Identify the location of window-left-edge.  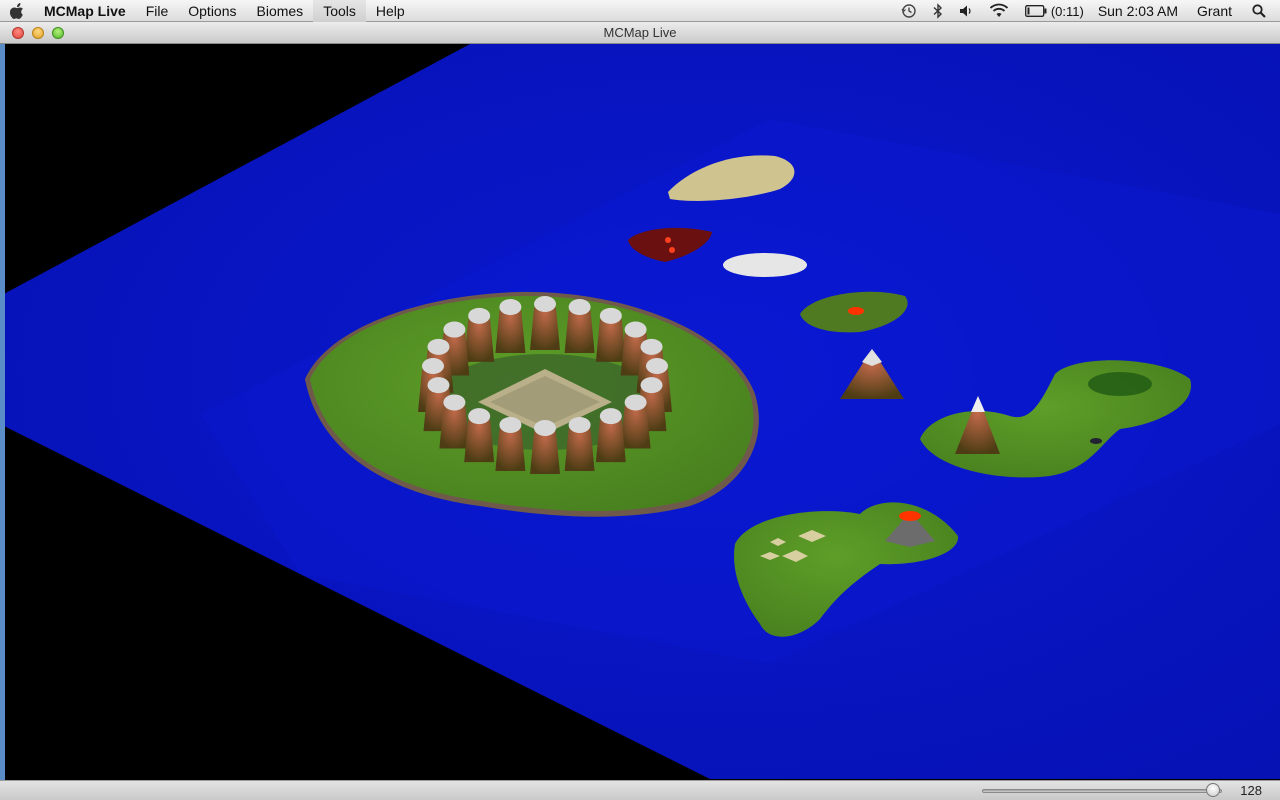
(2, 412).